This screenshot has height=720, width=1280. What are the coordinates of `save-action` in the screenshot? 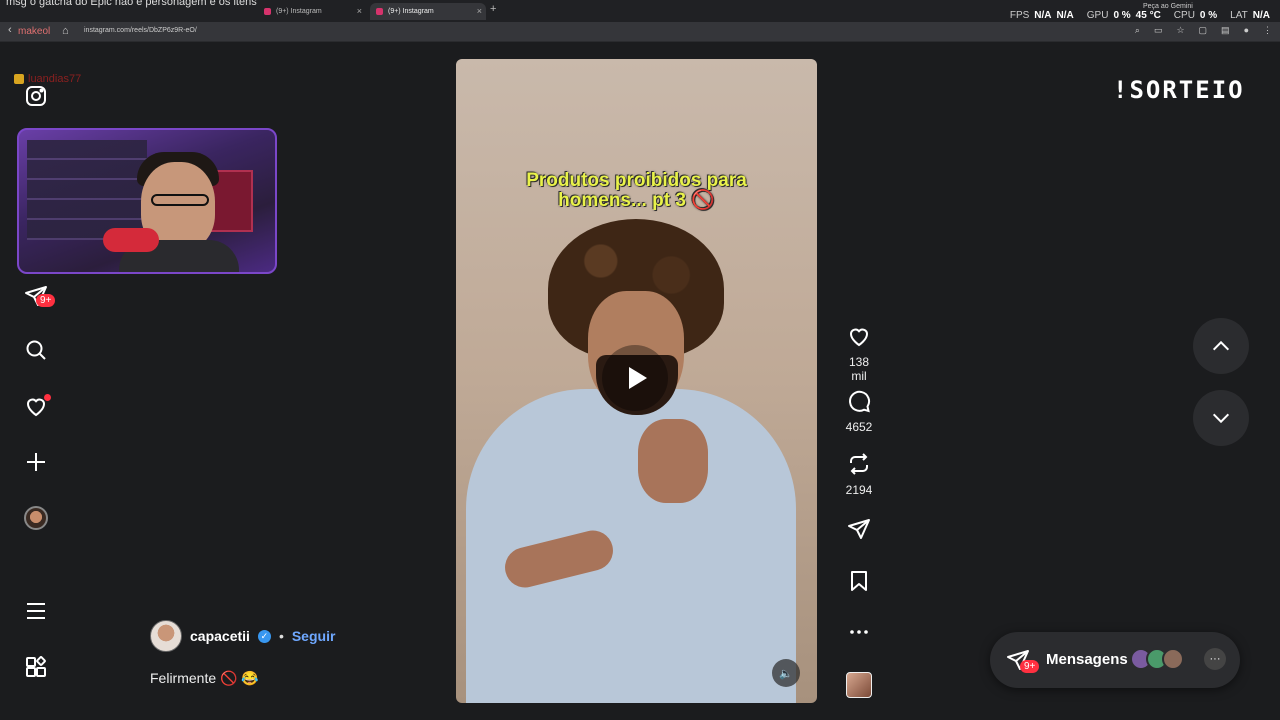 It's located at (859, 583).